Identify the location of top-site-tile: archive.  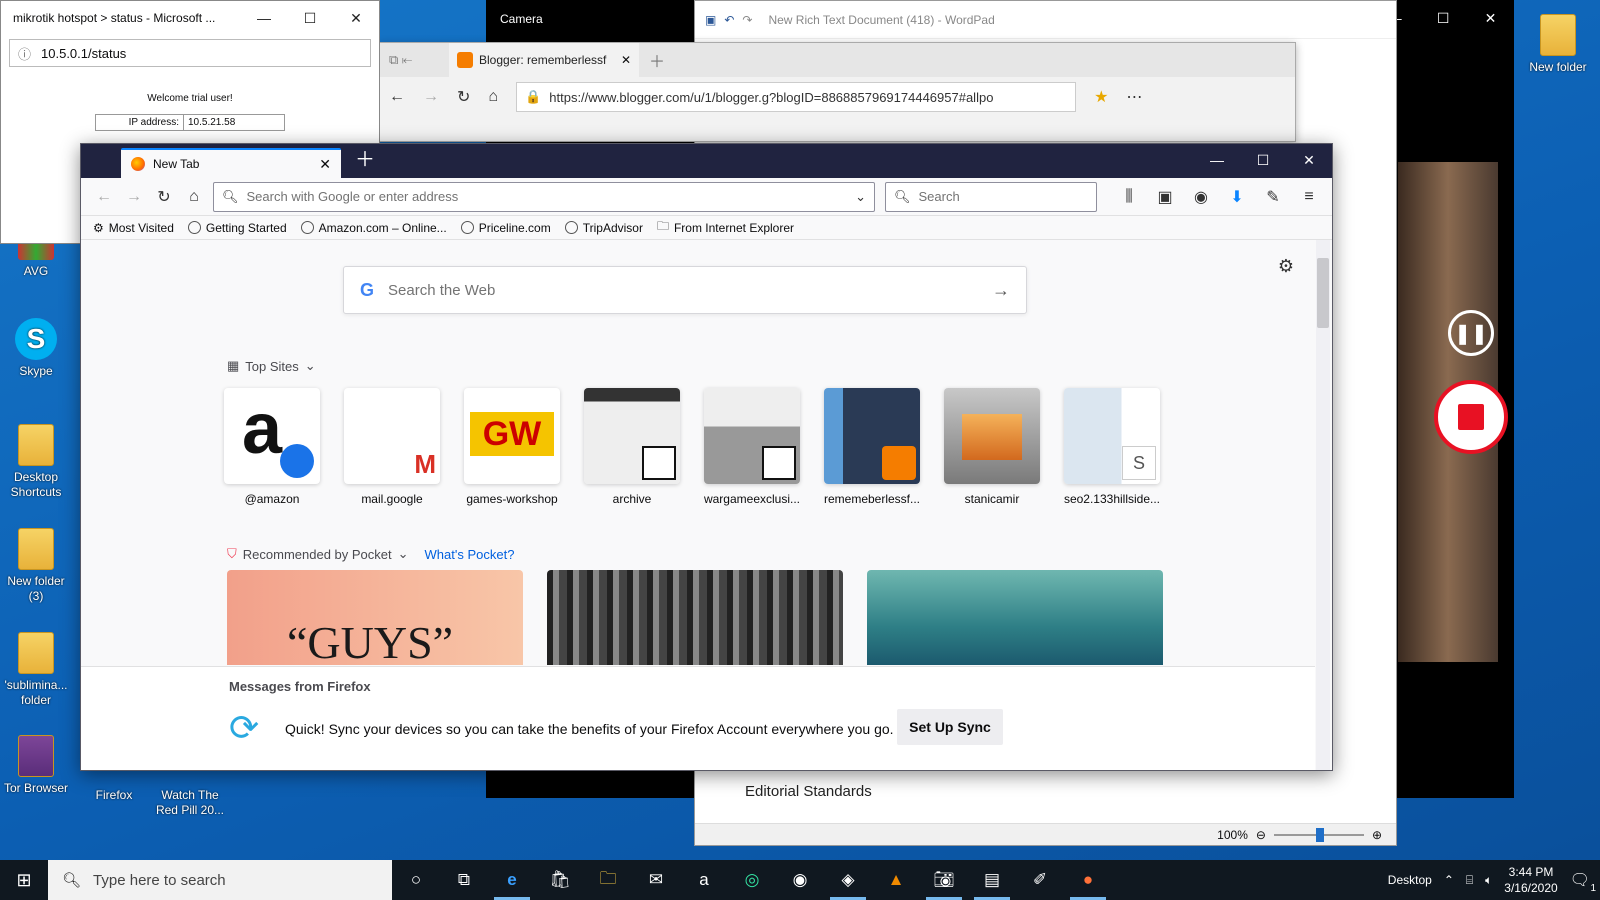
(632, 447).